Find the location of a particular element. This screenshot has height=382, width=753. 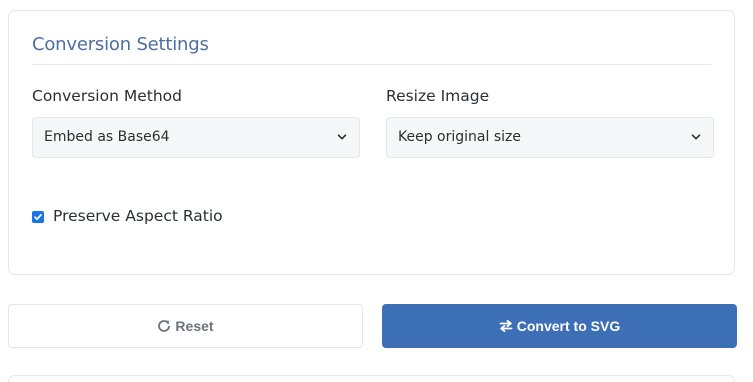

preserve-aspect-ratio-row: Preserve Aspect Ratio is located at coordinates (127, 216).